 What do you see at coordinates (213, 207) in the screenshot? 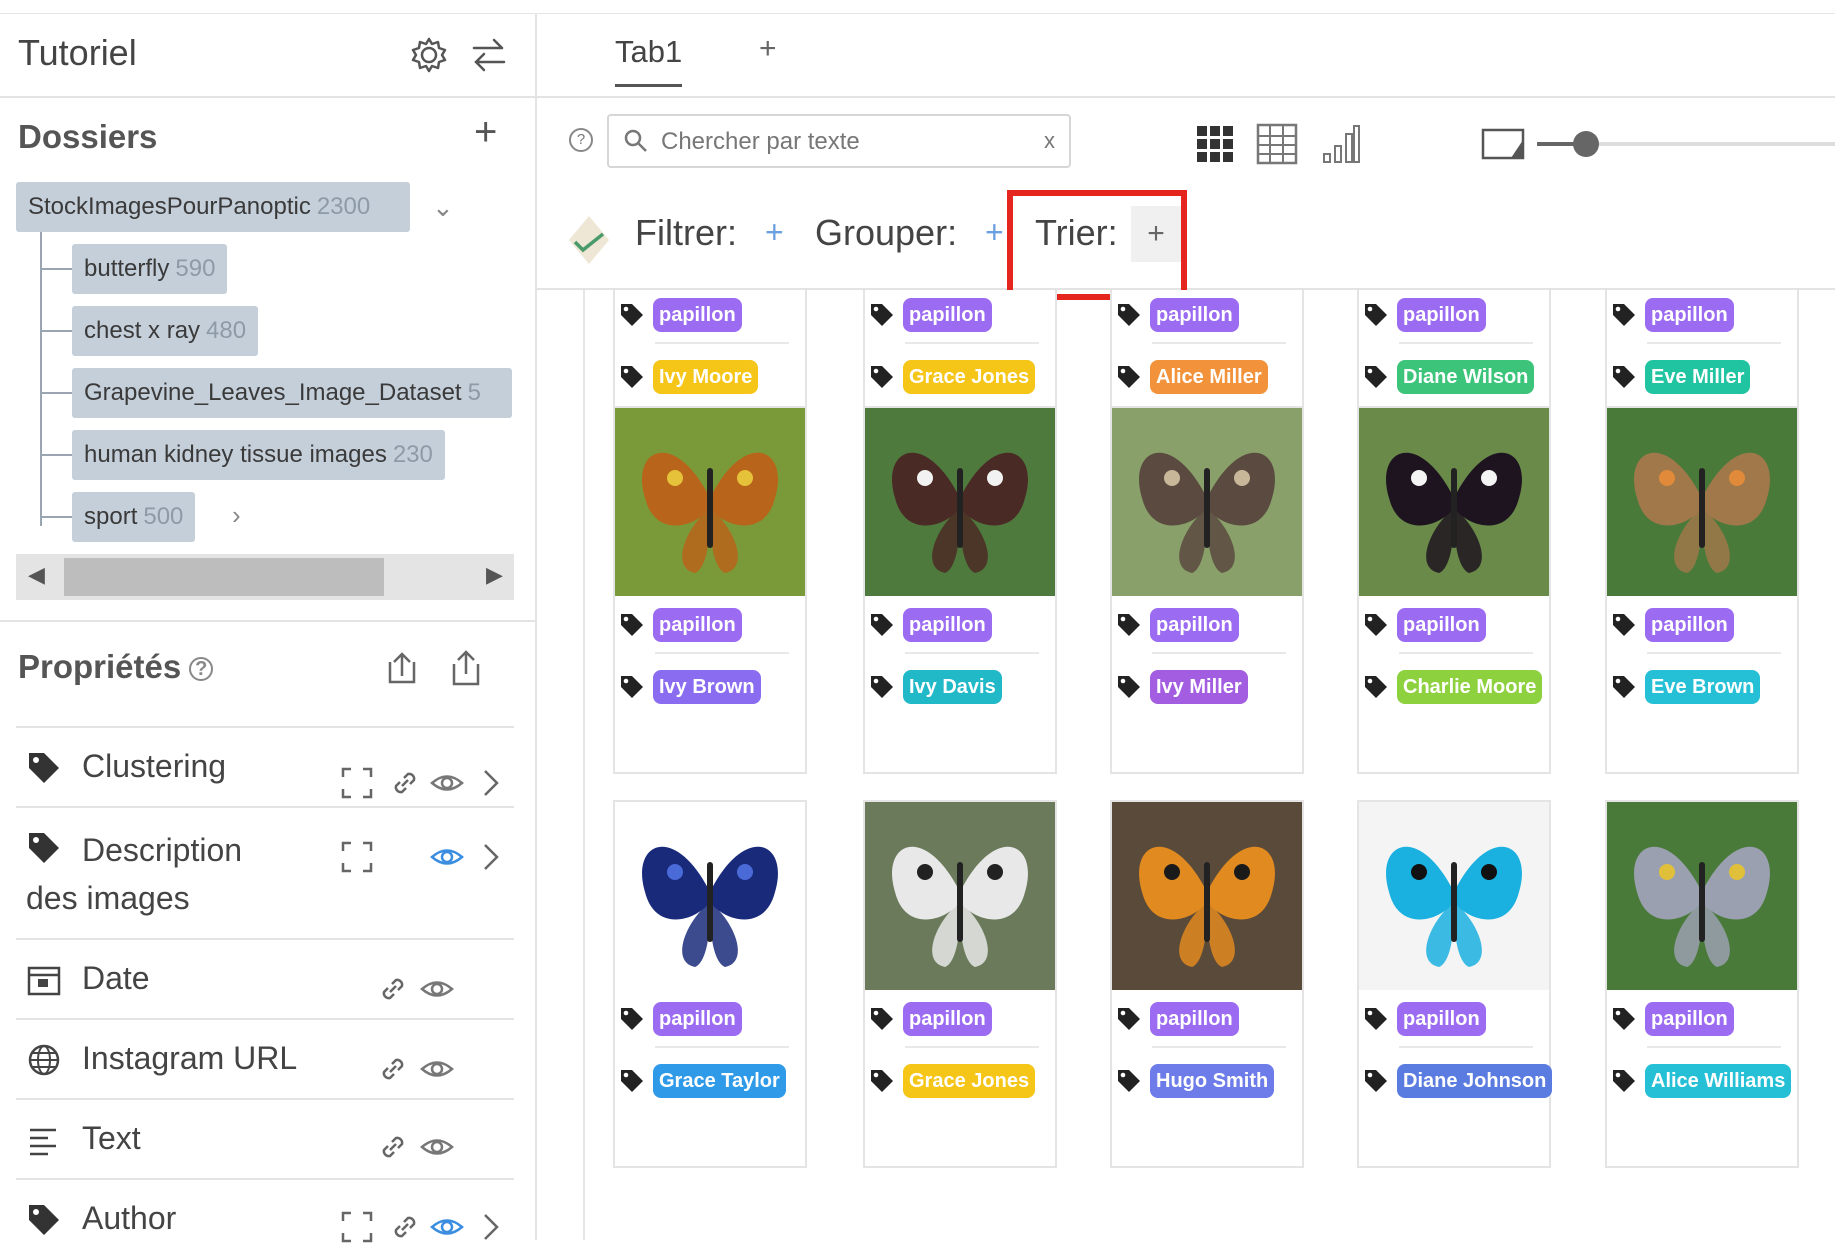
I see `folder-root: StockImagesPourPanoptic 2300` at bounding box center [213, 207].